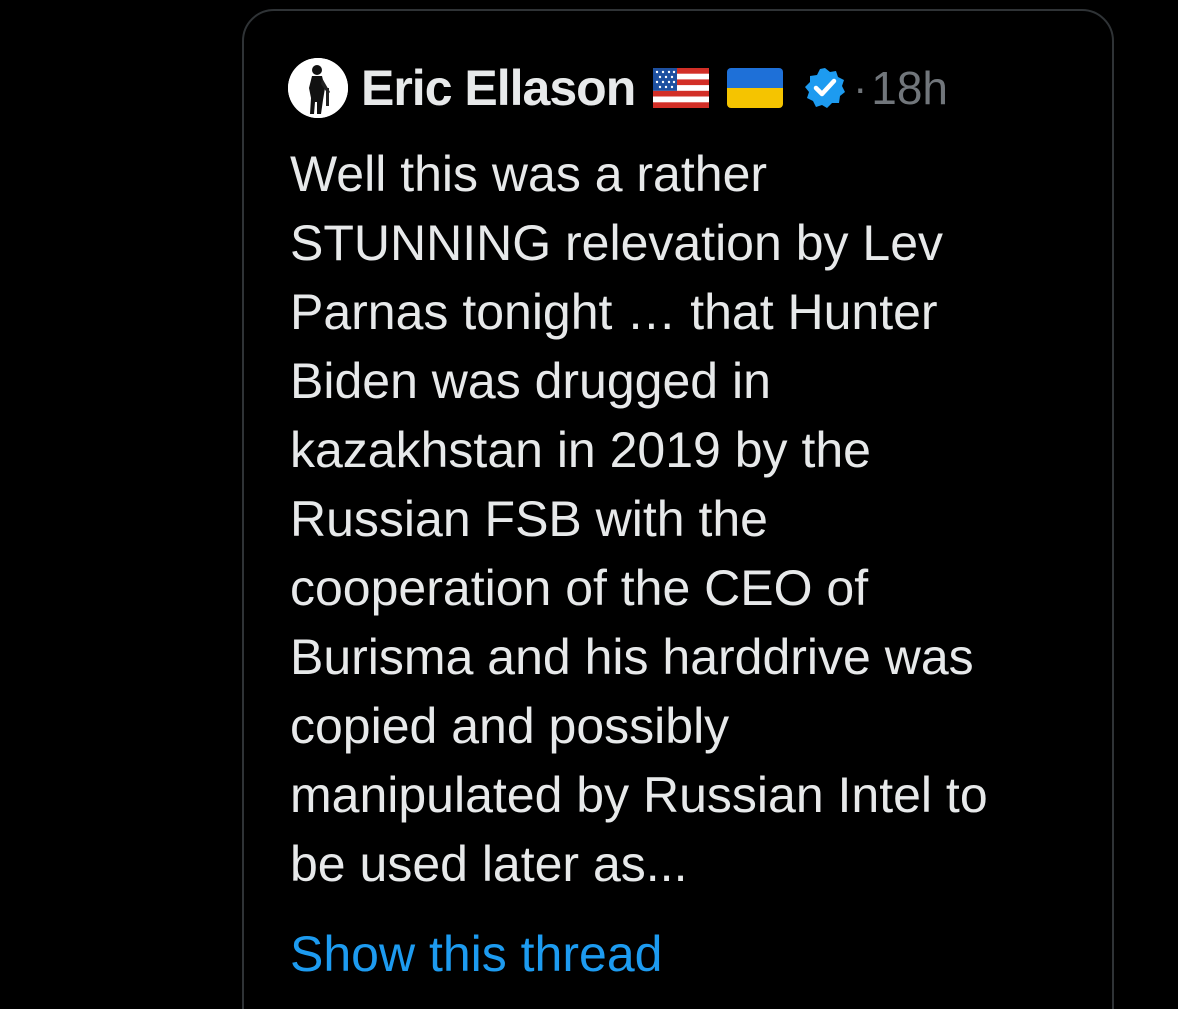  Describe the element at coordinates (909, 88) in the screenshot. I see `tweet-timestamp: 18h` at that location.